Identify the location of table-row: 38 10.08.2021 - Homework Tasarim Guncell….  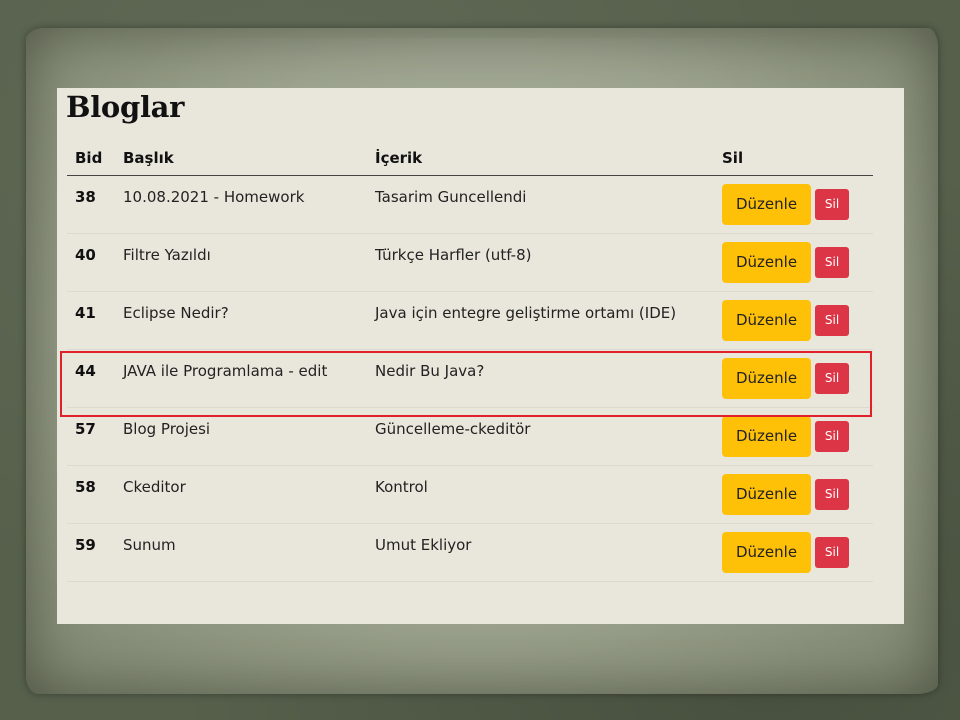
(470, 204).